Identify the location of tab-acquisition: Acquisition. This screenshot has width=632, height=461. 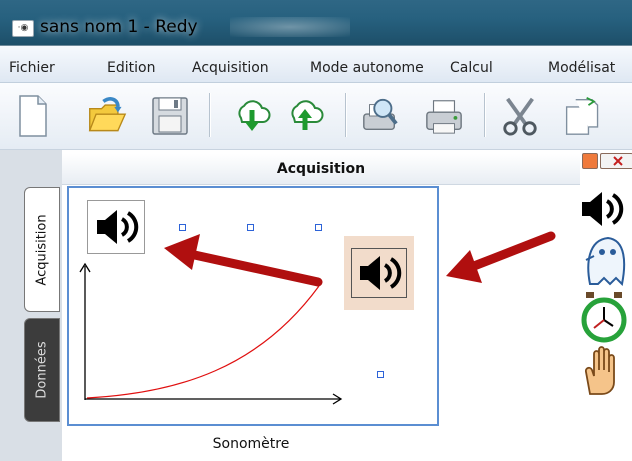
(42, 249).